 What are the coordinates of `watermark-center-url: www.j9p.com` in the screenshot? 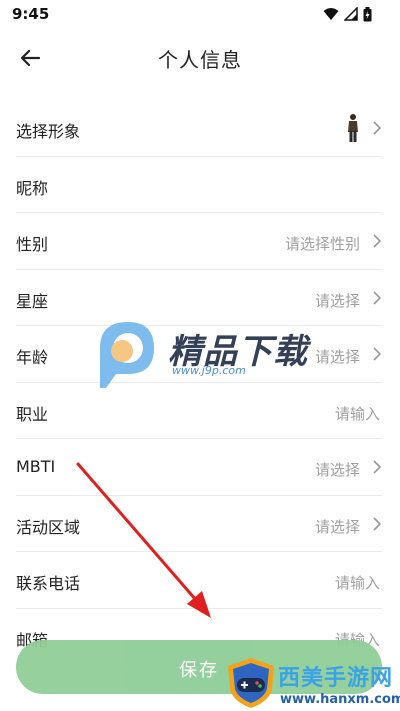 It's located at (209, 370).